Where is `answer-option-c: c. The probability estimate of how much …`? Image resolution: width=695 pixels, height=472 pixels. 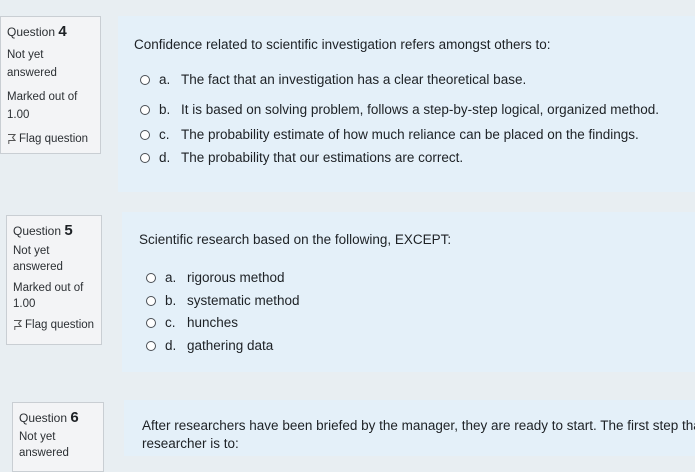 answer-option-c: c. The probability estimate of how much … is located at coordinates (389, 134).